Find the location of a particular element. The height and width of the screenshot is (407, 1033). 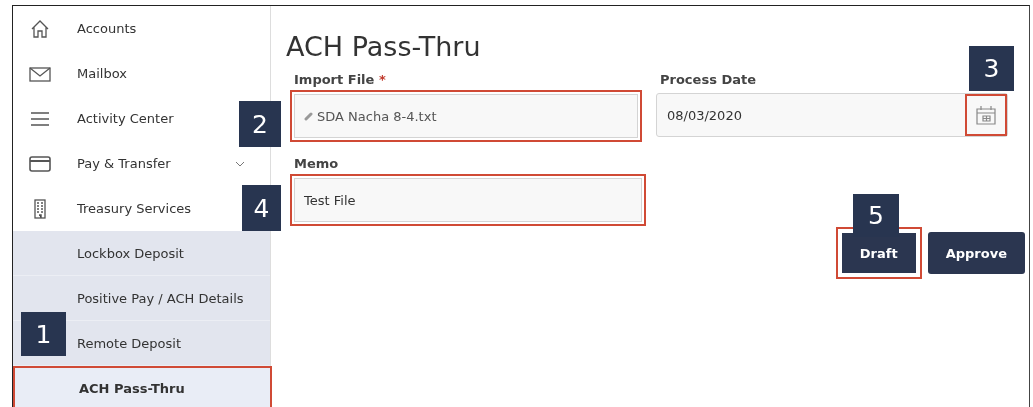

page-title: ACH Pass-Thru is located at coordinates (384, 46).